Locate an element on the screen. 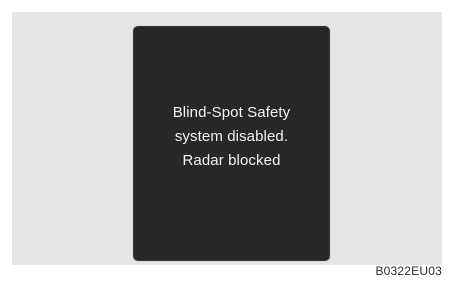 This screenshot has height=281, width=454. warning-message-line-3: Radar blocked is located at coordinates (231, 160).